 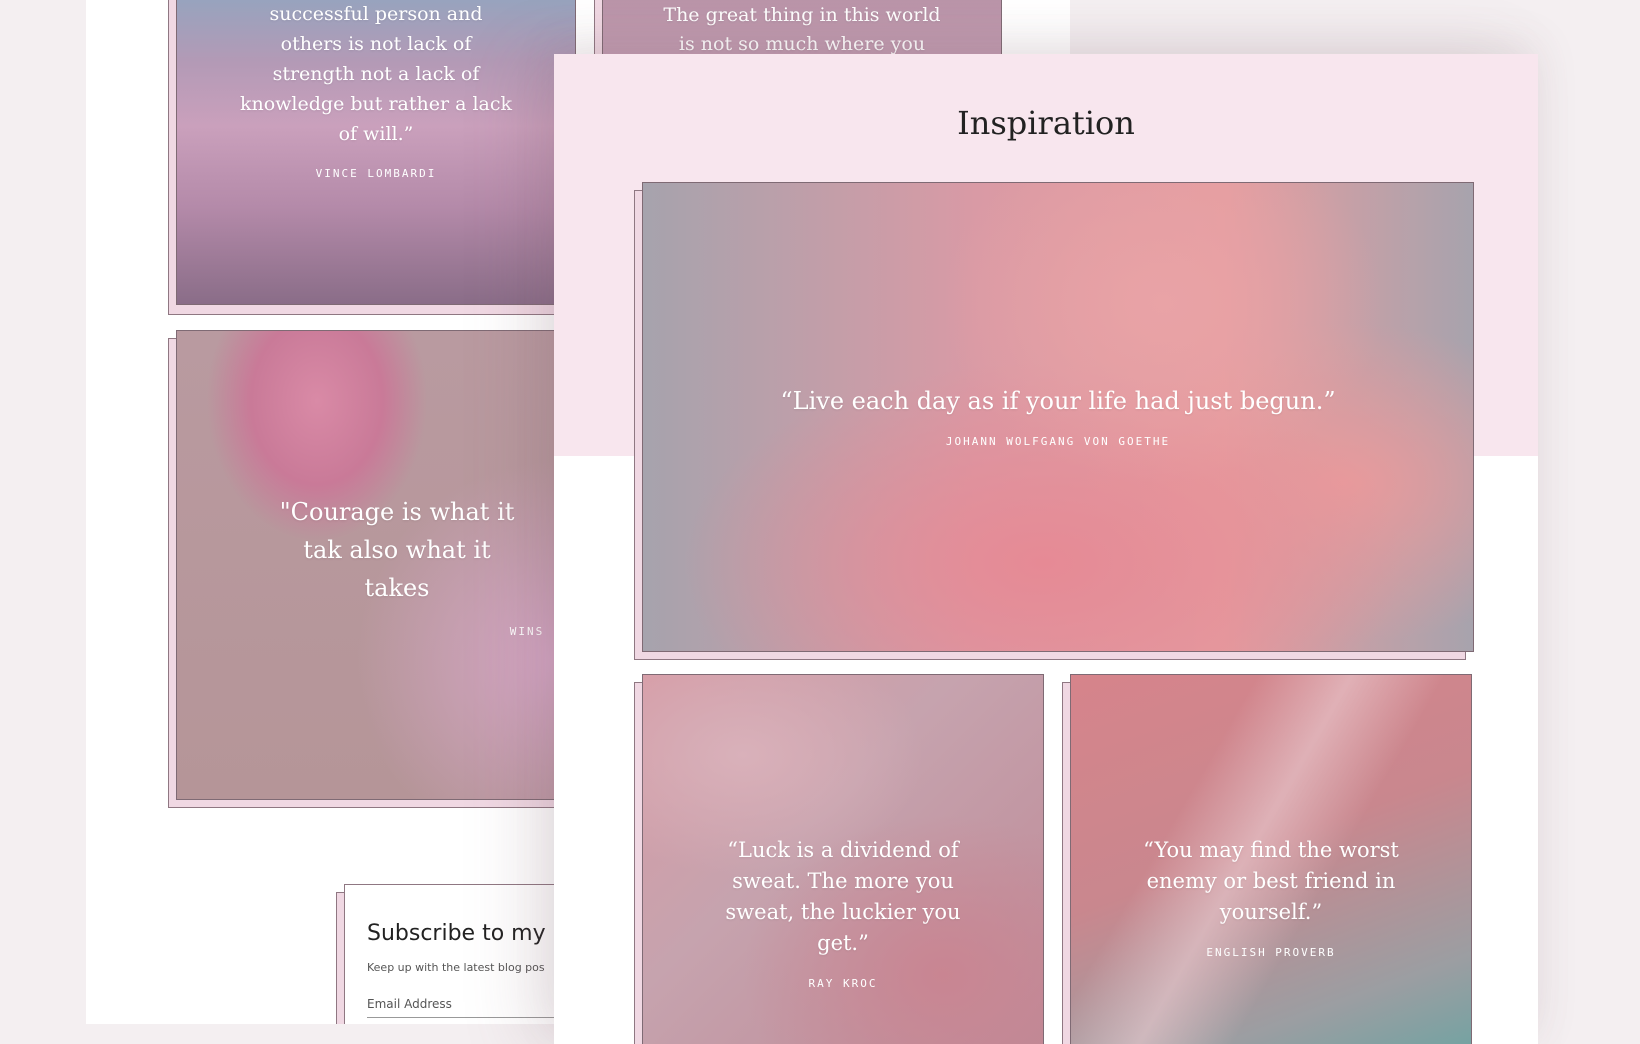 What do you see at coordinates (467, 933) in the screenshot?
I see `subscribe-title: Subscribe to my n` at bounding box center [467, 933].